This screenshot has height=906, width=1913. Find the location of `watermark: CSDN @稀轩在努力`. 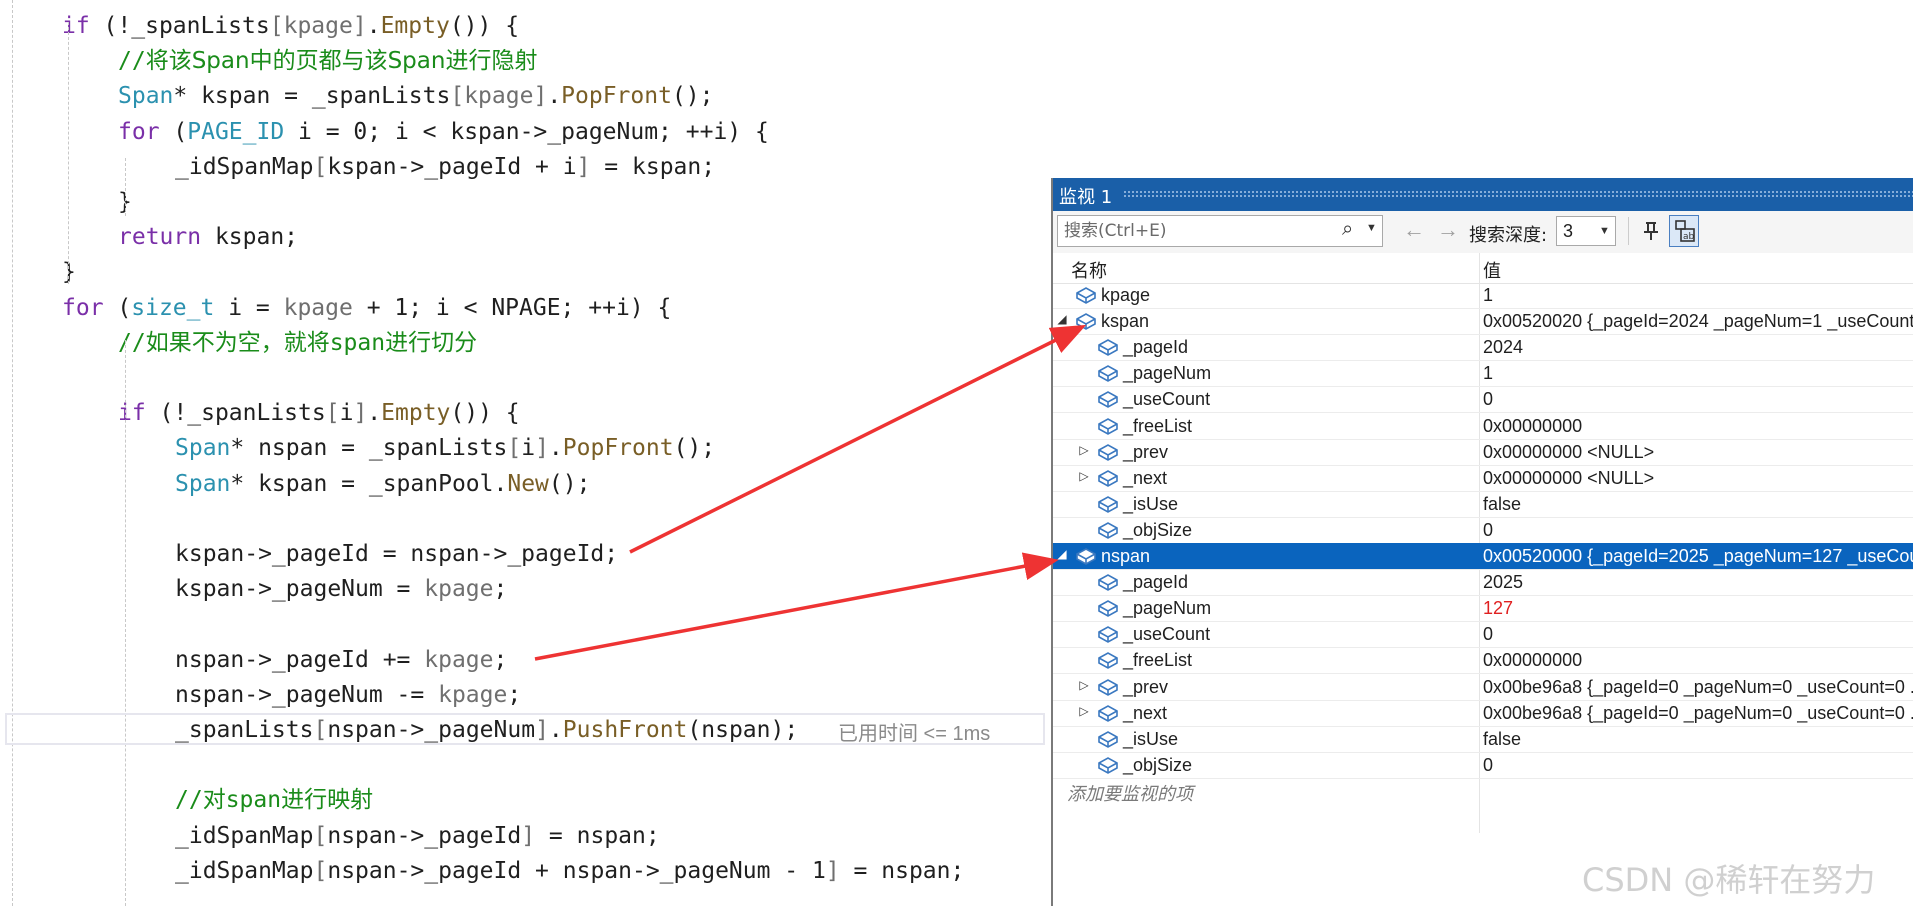

watermark: CSDN @稀轩在努力 is located at coordinates (1729, 880).